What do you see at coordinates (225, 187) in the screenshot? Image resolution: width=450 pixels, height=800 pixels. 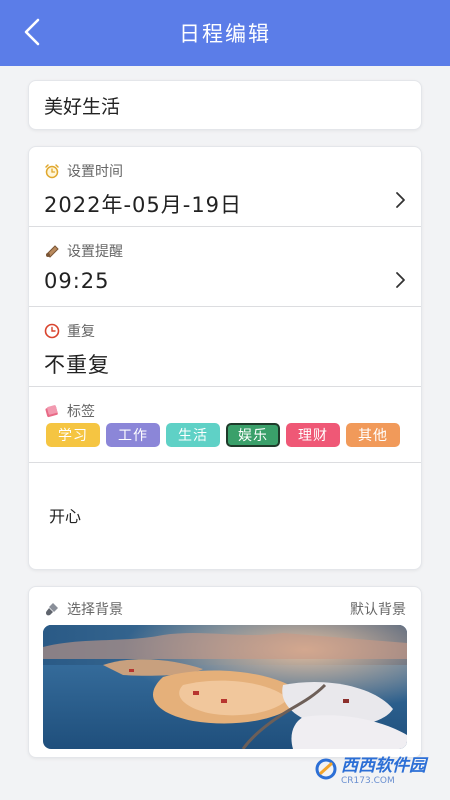 I see `time-row: 设置时间 2022年-05月-19日` at bounding box center [225, 187].